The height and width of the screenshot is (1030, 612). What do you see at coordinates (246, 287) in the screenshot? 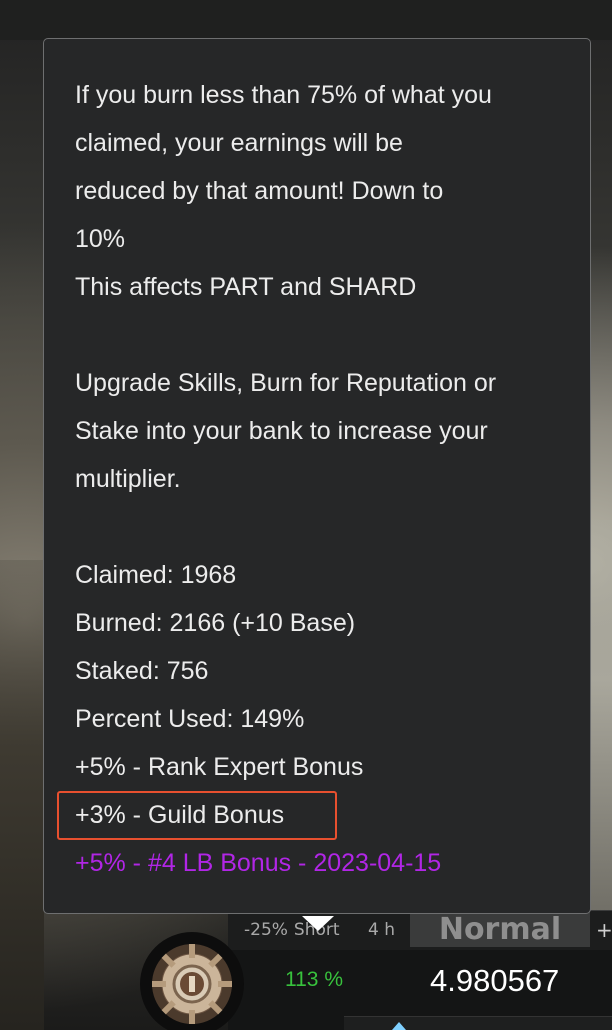
I see `tooltip-text-line: This affects PART and SHARD` at bounding box center [246, 287].